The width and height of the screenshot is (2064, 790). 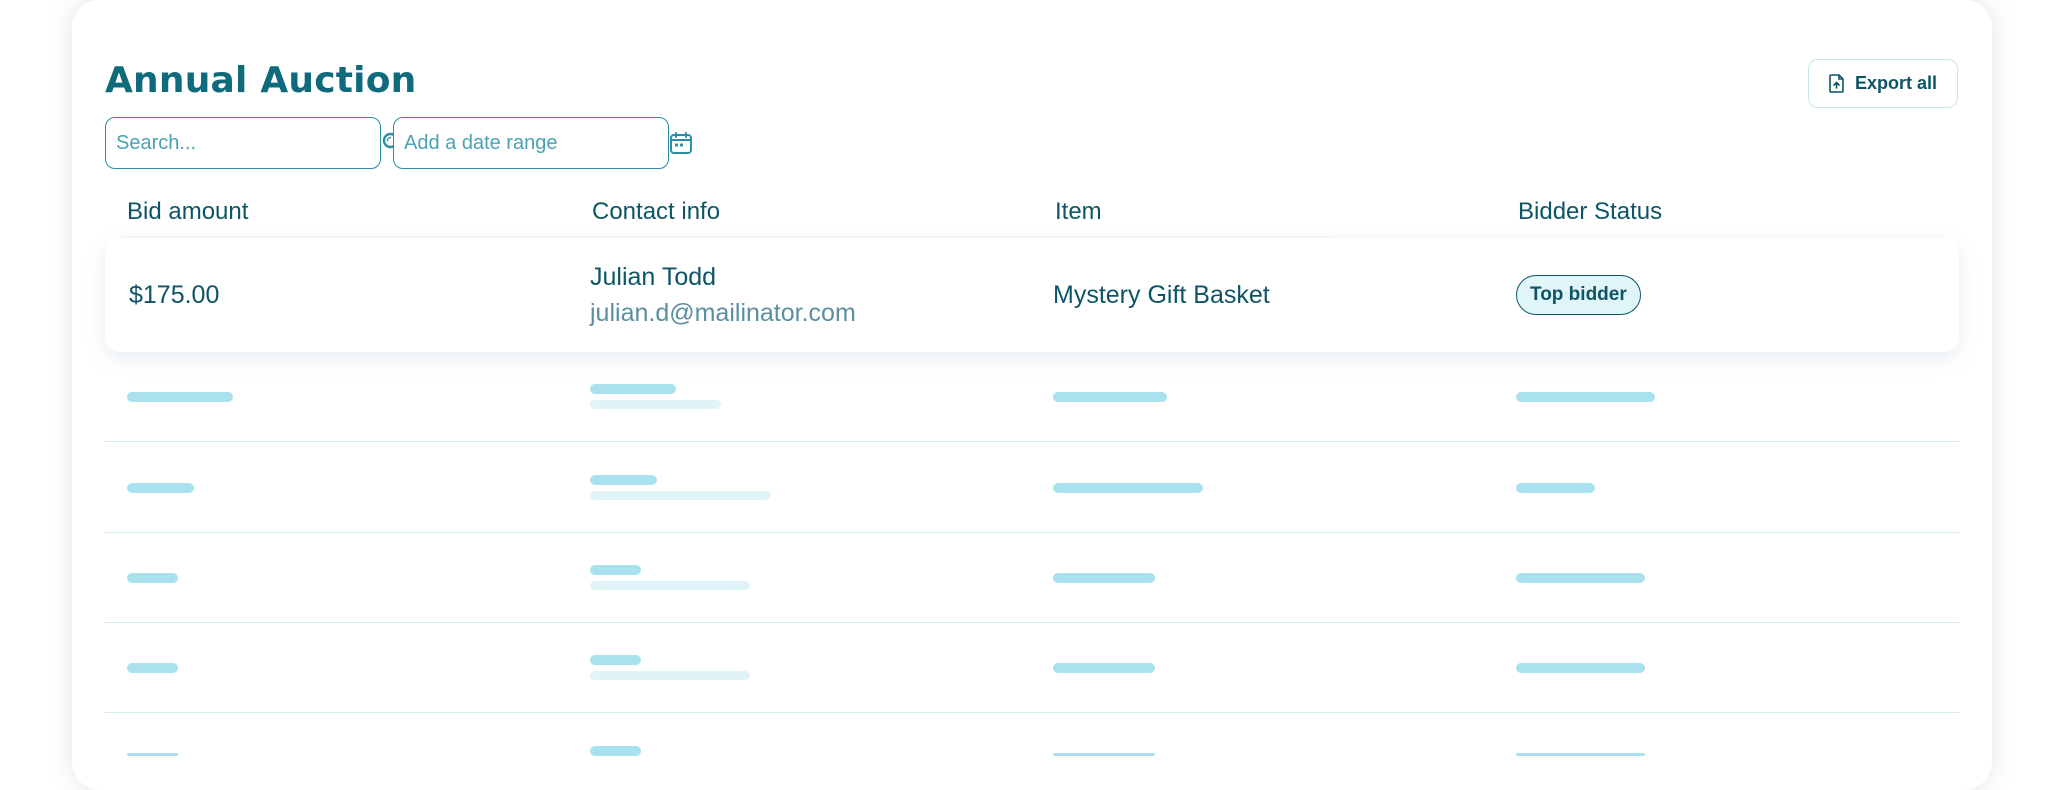 I want to click on calendar-icon, so click(x=681, y=143).